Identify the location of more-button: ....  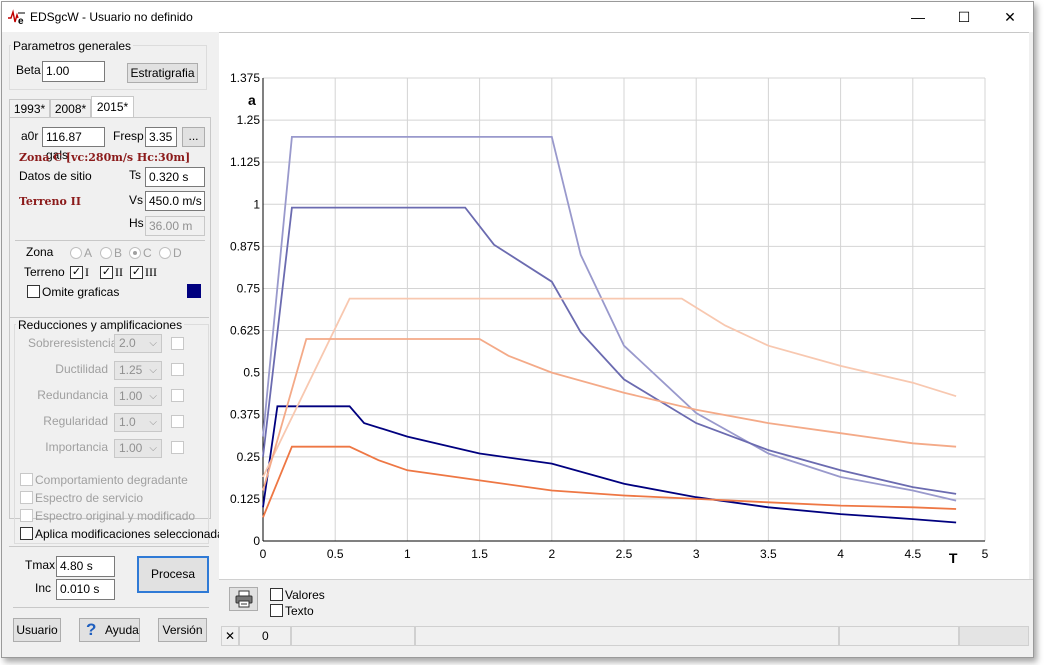
(193, 137).